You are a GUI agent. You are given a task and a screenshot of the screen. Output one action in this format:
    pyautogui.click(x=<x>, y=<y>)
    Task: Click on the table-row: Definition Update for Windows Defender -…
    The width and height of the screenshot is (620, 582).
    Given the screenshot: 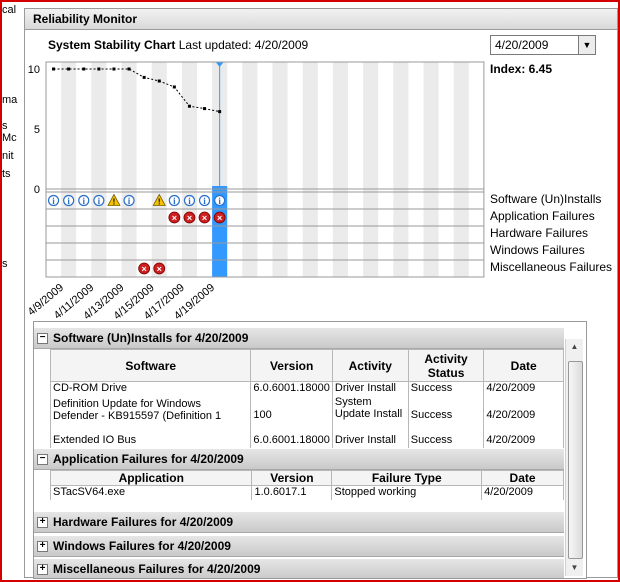 What is the action you would take?
    pyautogui.click(x=306, y=414)
    